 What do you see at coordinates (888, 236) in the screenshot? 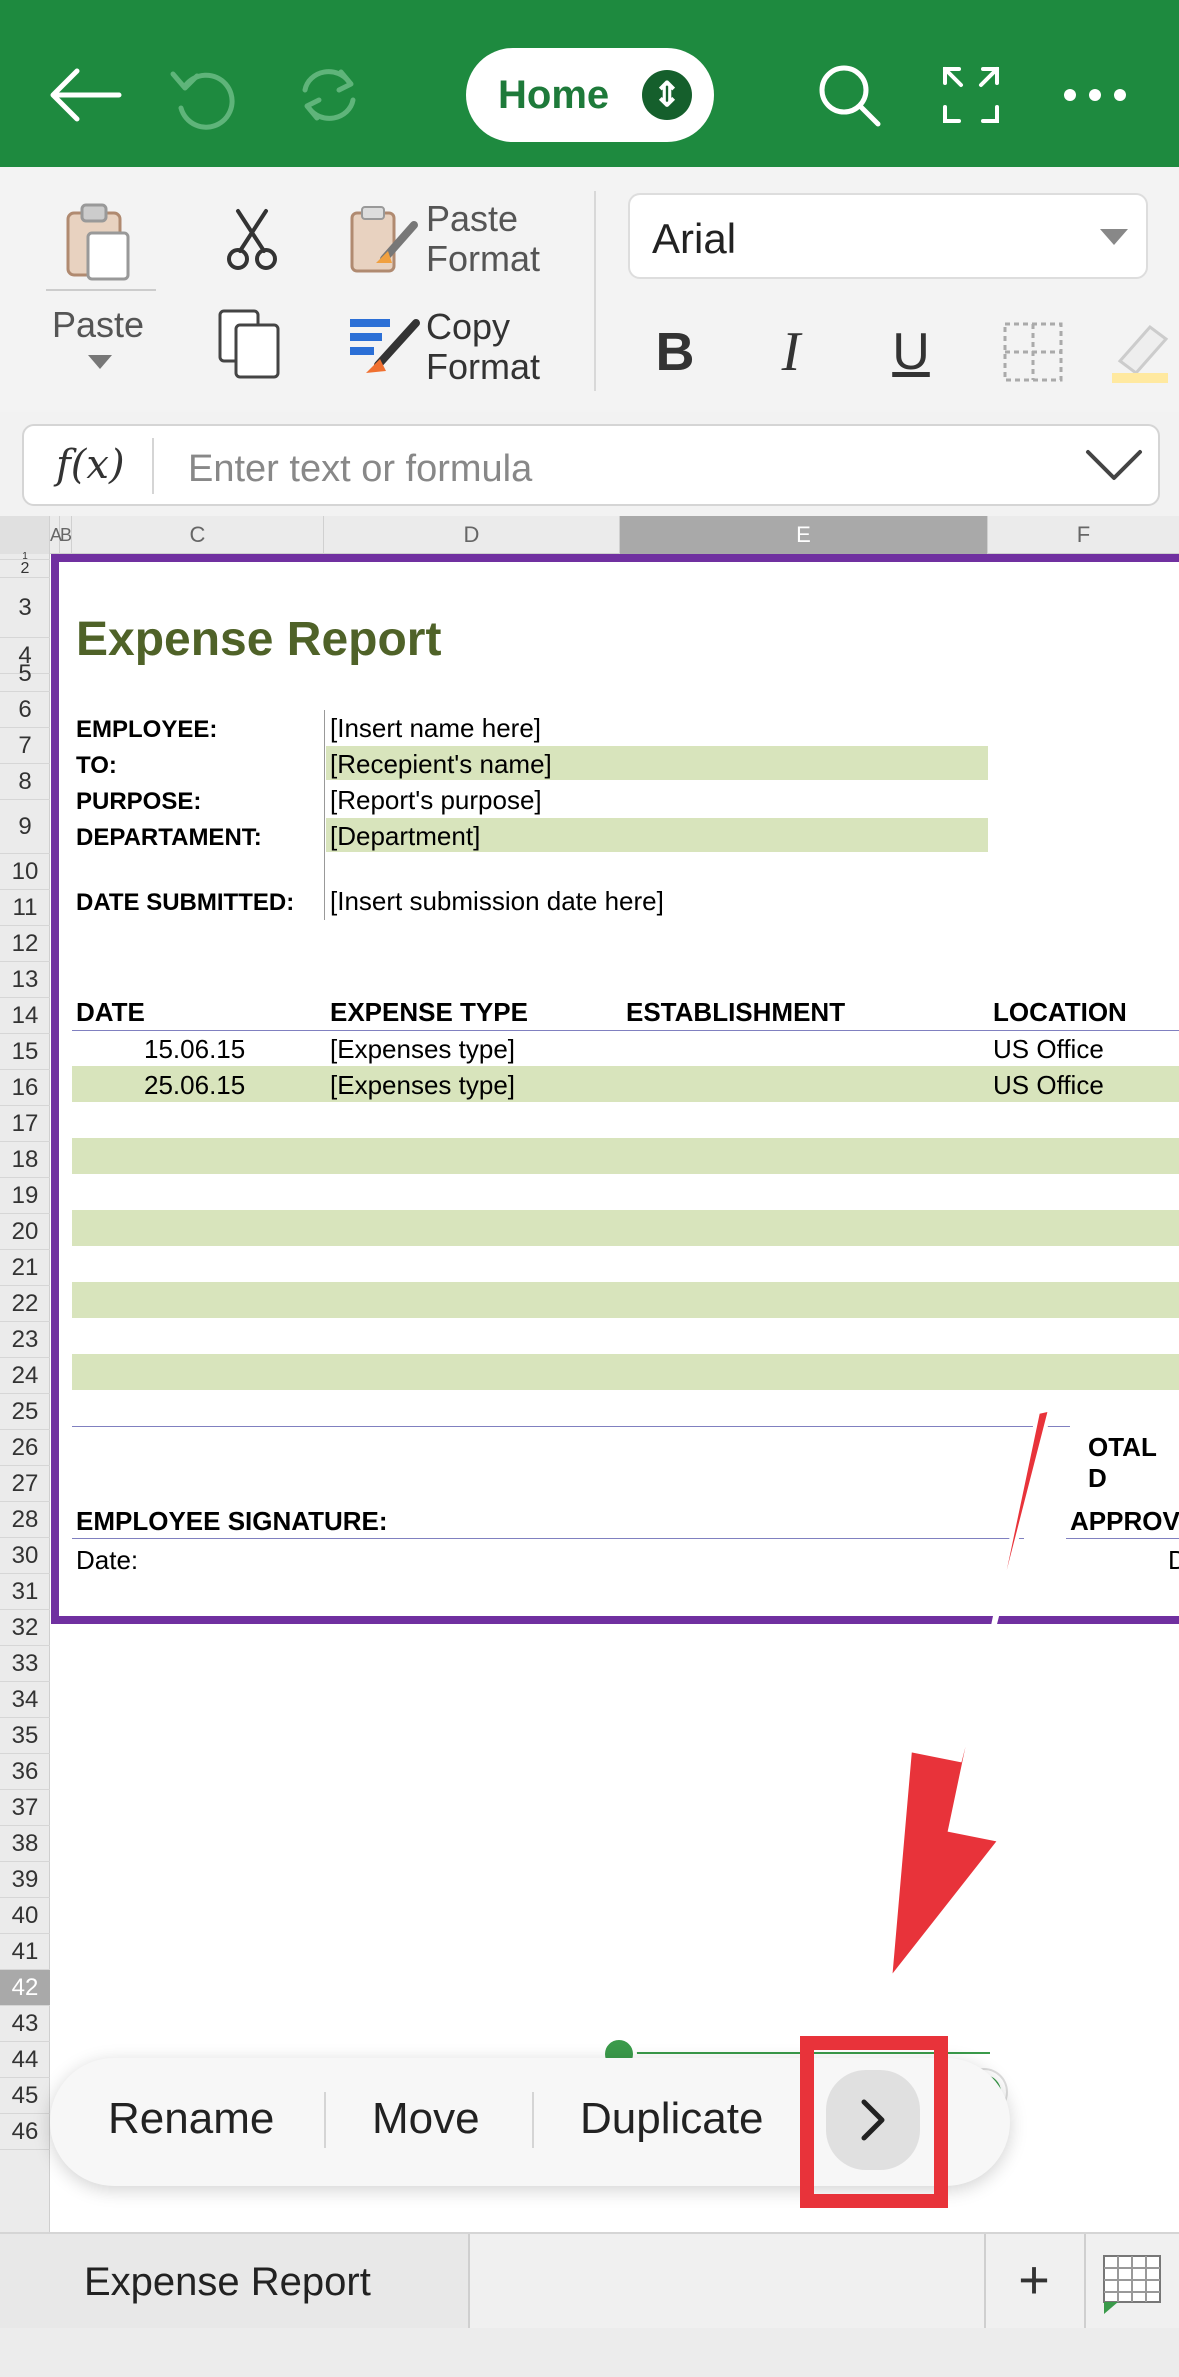
I see `font-selector: Arial` at bounding box center [888, 236].